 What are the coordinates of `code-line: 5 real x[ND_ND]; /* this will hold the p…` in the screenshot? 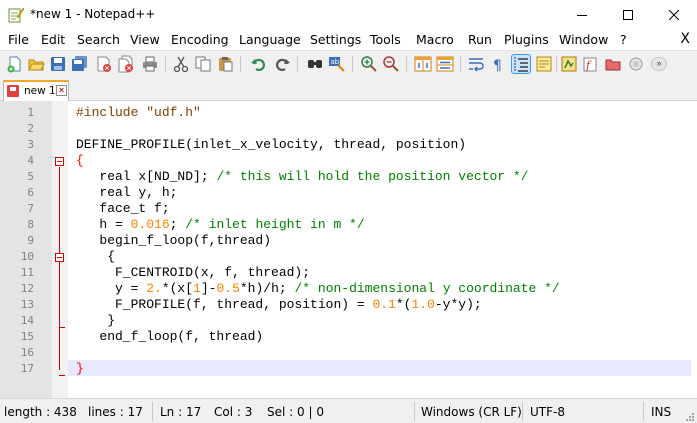 It's located at (348, 176).